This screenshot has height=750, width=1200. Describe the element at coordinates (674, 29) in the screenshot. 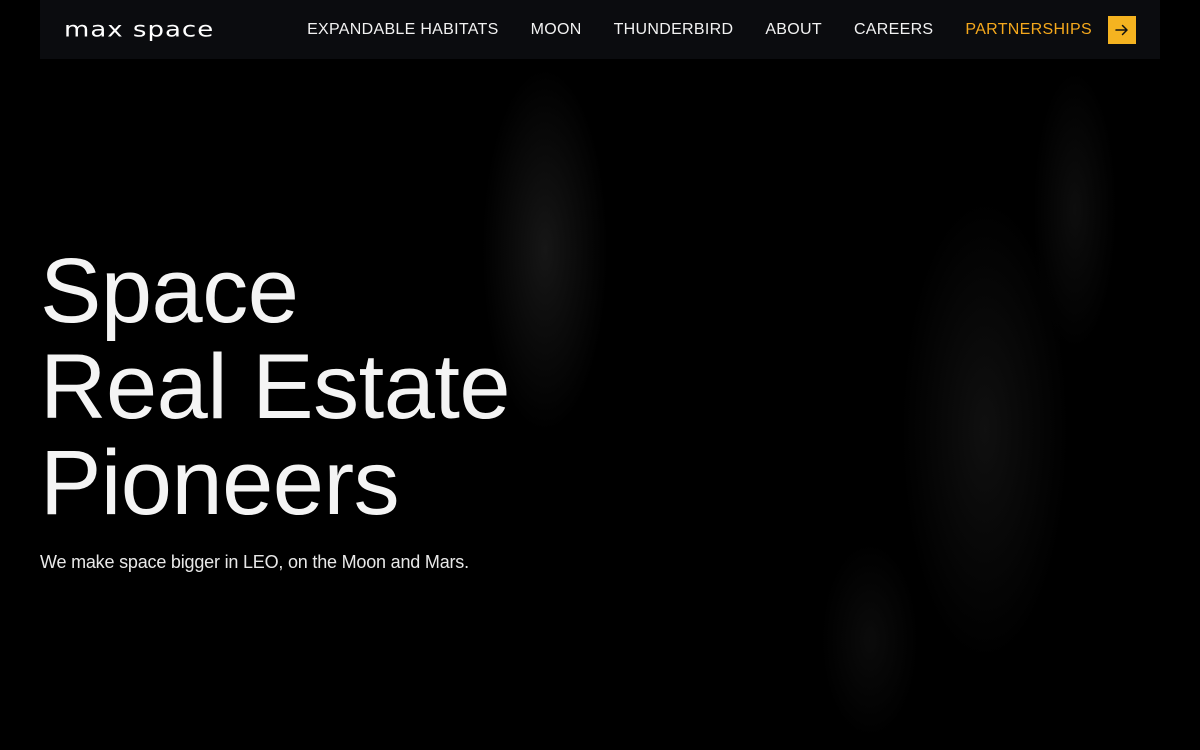

I see `nav-item-thunderbird: THUNDERBIRD` at that location.